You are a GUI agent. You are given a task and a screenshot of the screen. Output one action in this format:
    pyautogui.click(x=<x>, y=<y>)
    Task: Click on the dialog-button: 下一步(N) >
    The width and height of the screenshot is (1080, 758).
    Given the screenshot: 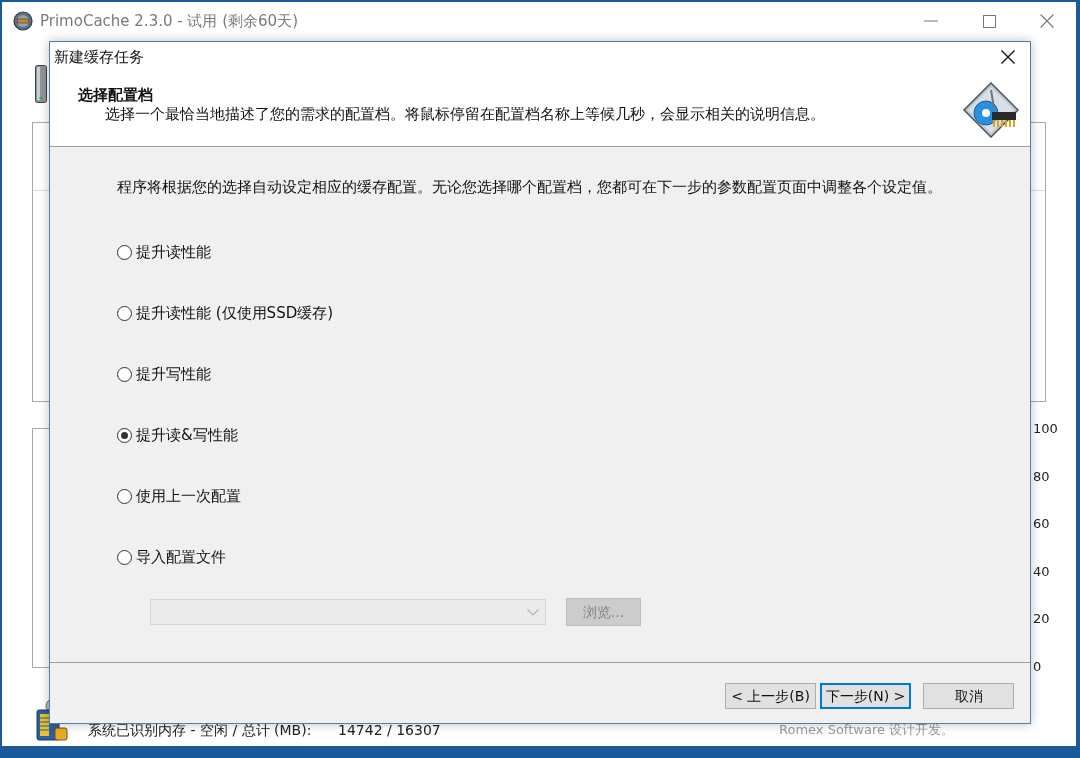 What is the action you would take?
    pyautogui.click(x=865, y=696)
    